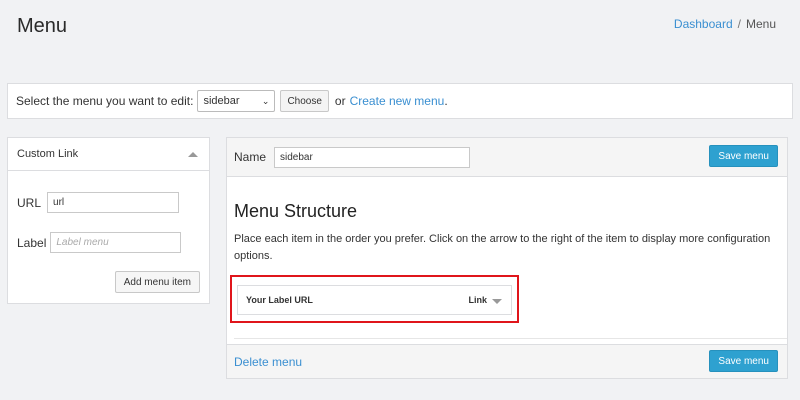  I want to click on menu-select-dropdown: sidebar ⌄, so click(236, 101).